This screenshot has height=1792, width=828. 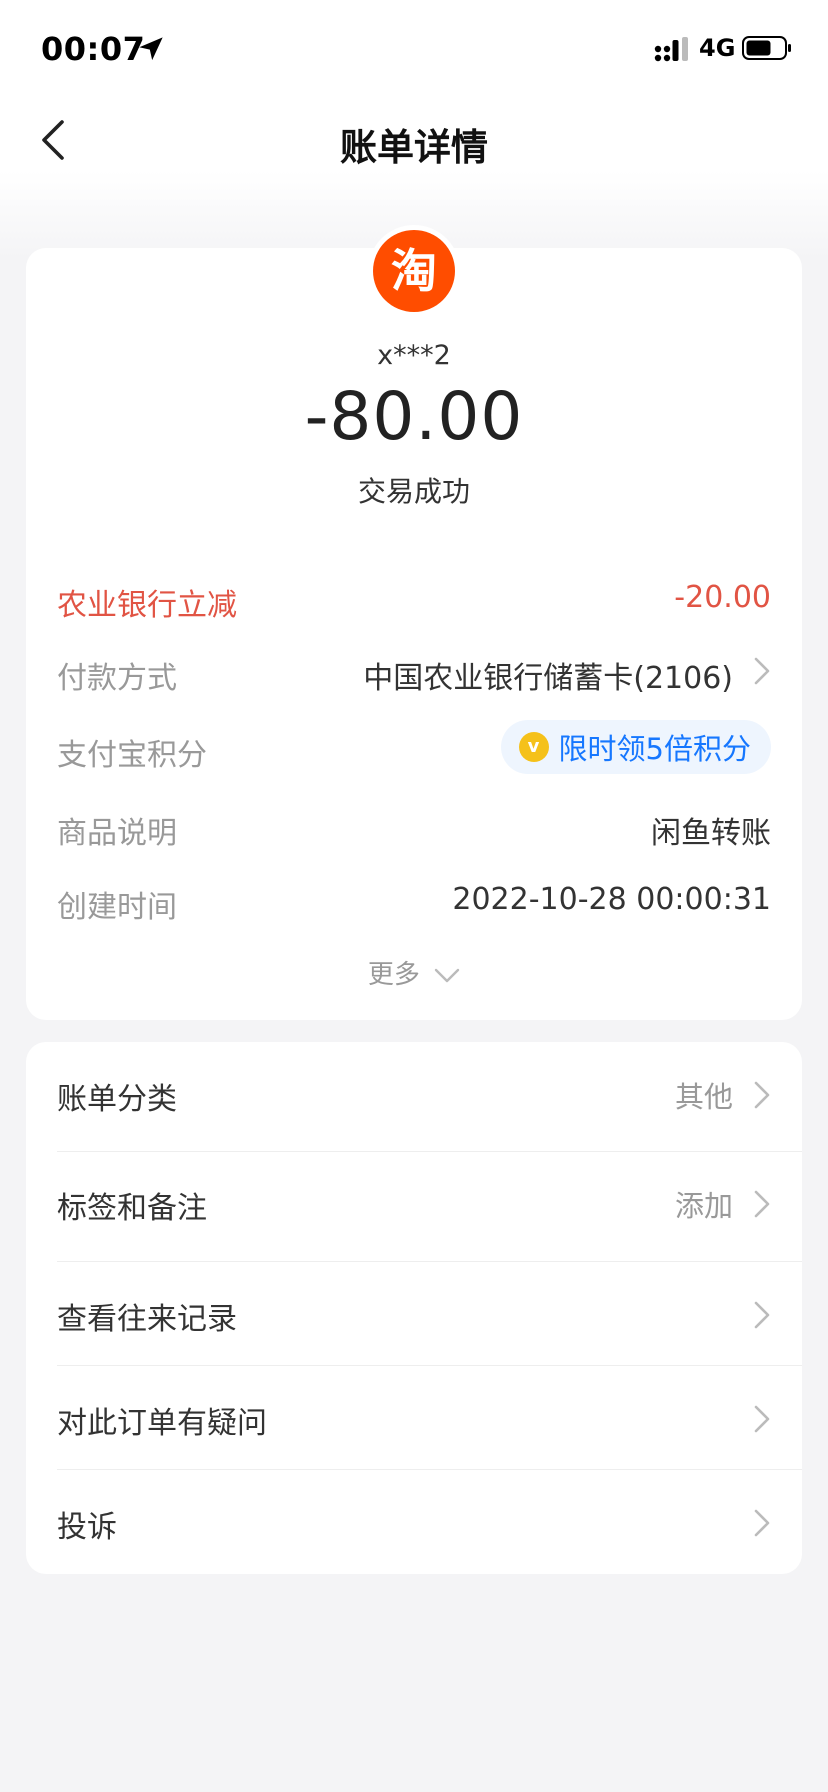 I want to click on payment-method-row: 付款方式 中国农业银行储蓄卡(2106), so click(x=414, y=670).